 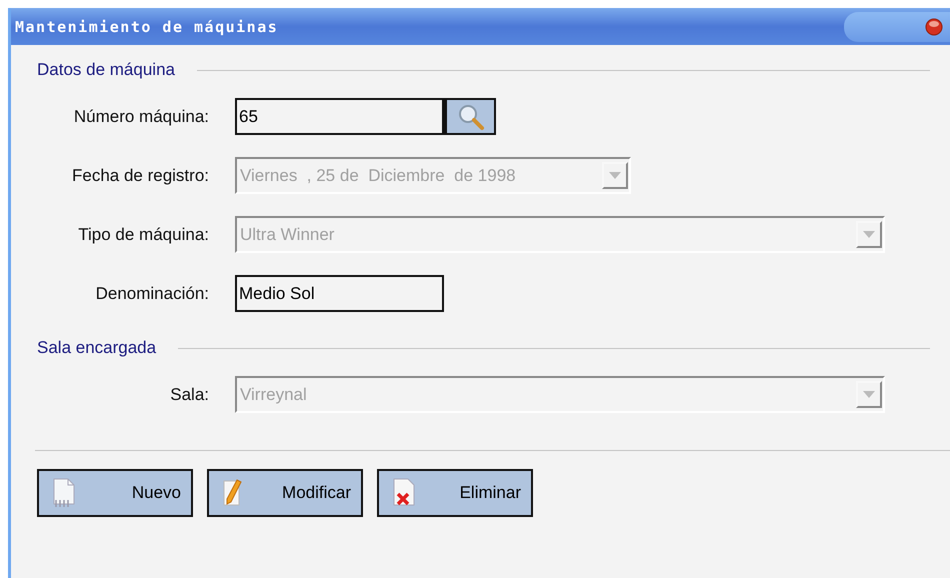 What do you see at coordinates (115, 493) in the screenshot?
I see `action-button: Nuevo` at bounding box center [115, 493].